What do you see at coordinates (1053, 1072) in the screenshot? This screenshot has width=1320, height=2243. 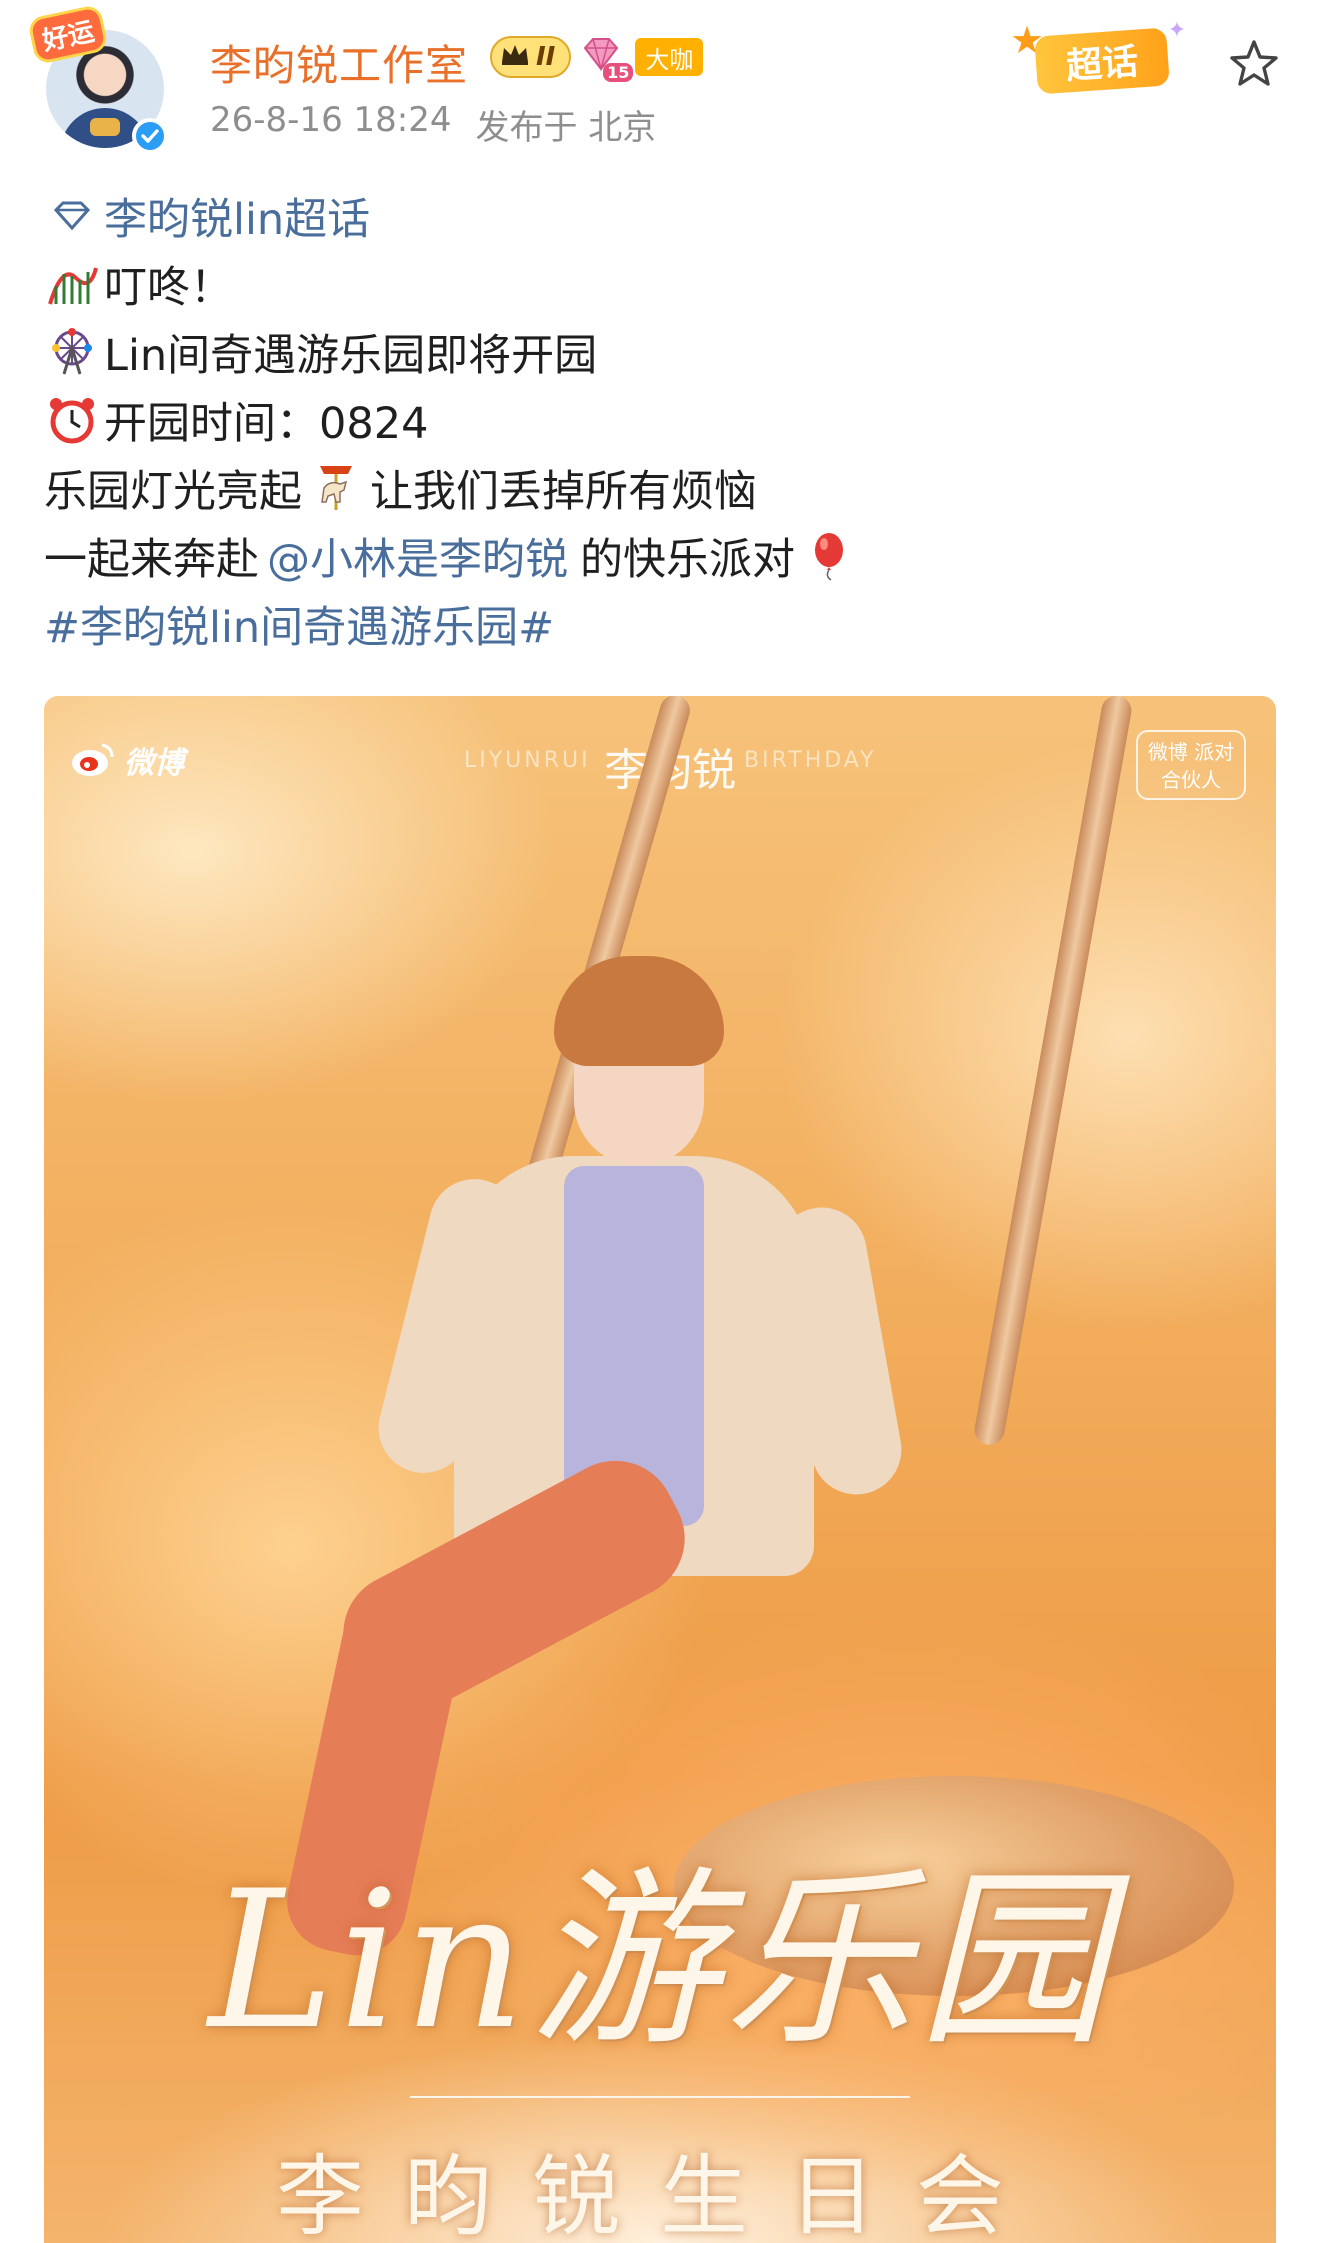 I see `swing-rope-right` at bounding box center [1053, 1072].